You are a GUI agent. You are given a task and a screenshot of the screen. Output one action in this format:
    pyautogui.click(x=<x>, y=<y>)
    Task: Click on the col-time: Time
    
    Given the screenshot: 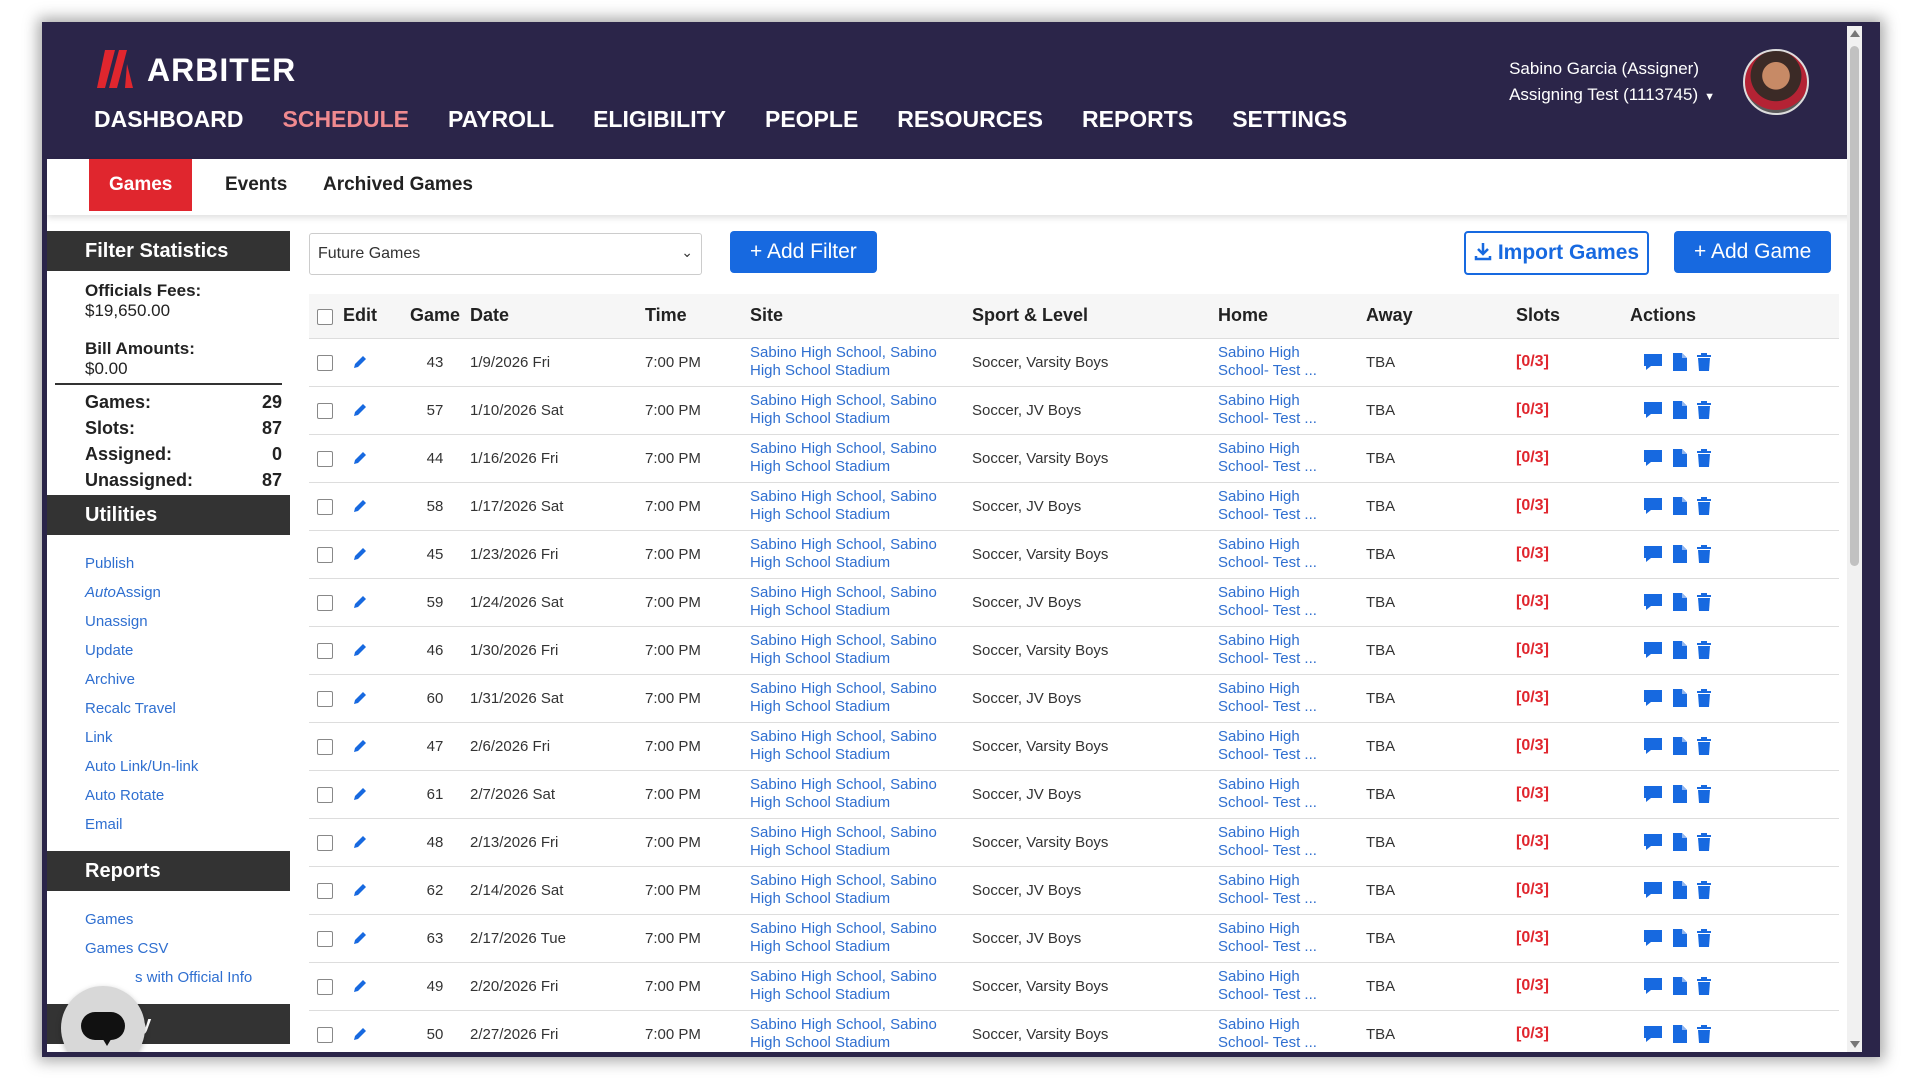 What is the action you would take?
    pyautogui.click(x=697, y=316)
    